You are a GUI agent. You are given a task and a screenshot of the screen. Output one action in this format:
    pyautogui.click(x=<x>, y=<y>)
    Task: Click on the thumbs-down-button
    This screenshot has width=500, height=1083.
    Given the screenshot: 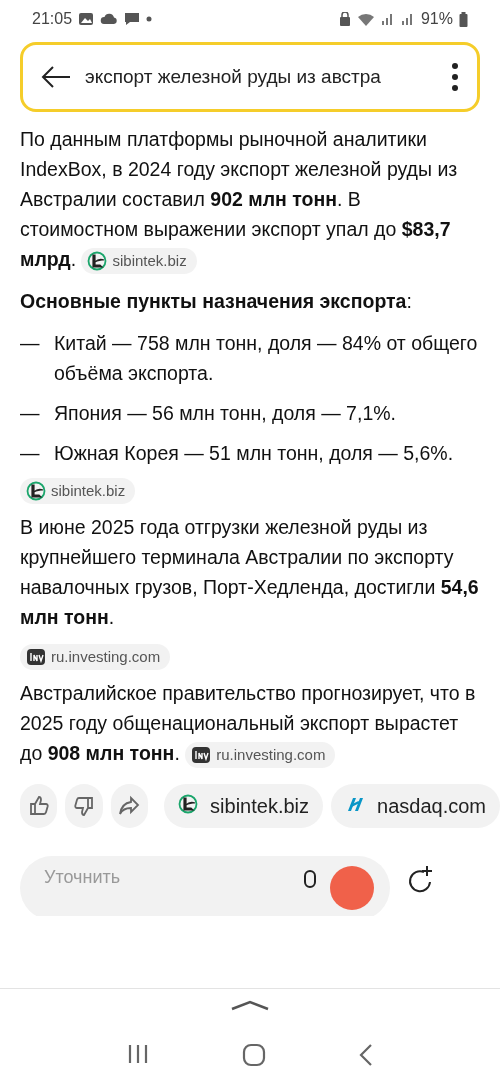 What is the action you would take?
    pyautogui.click(x=84, y=806)
    